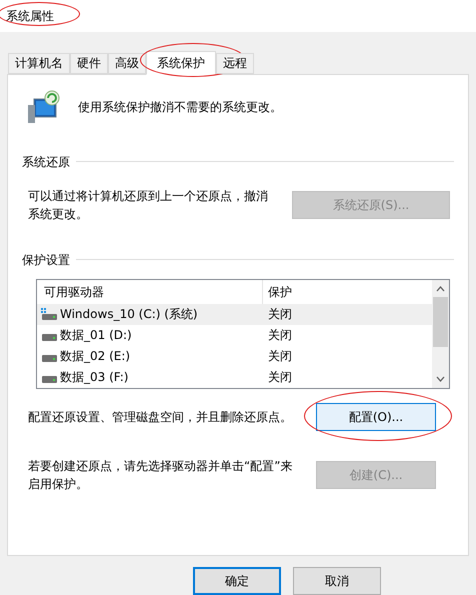 The image size is (476, 595). I want to click on drive-row: 数据_03 (F:) 关闭, so click(234, 377).